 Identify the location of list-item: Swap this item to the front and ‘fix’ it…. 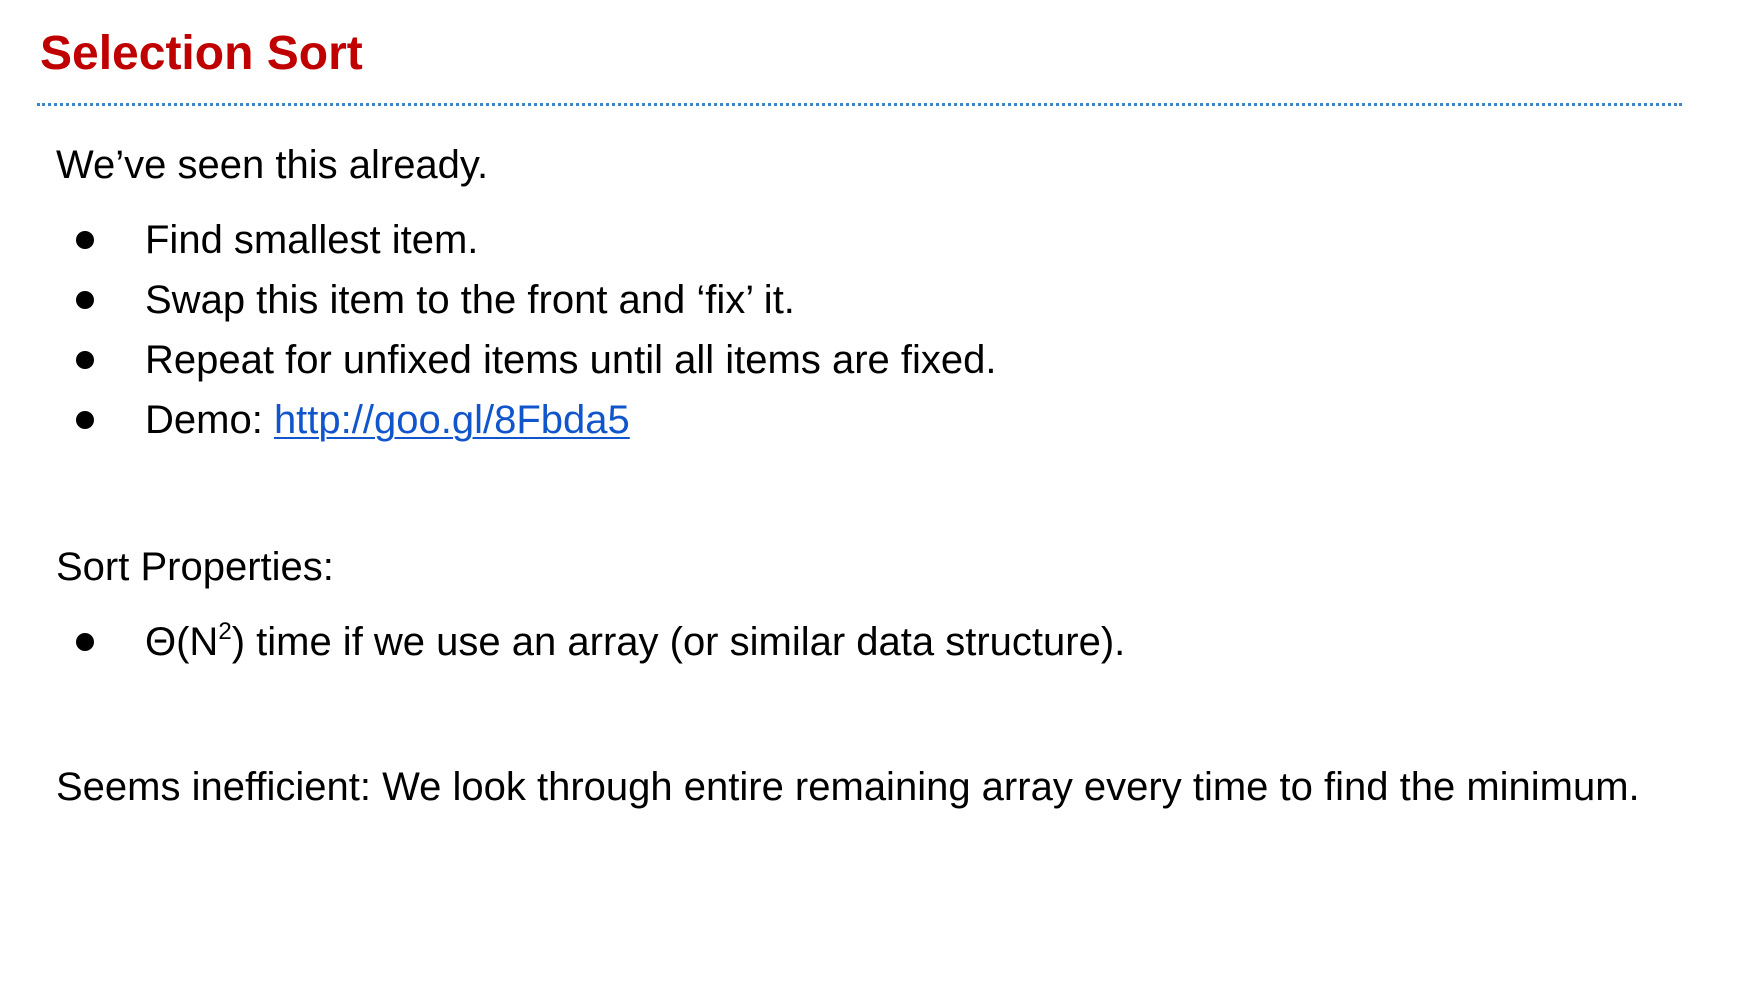
(526, 300).